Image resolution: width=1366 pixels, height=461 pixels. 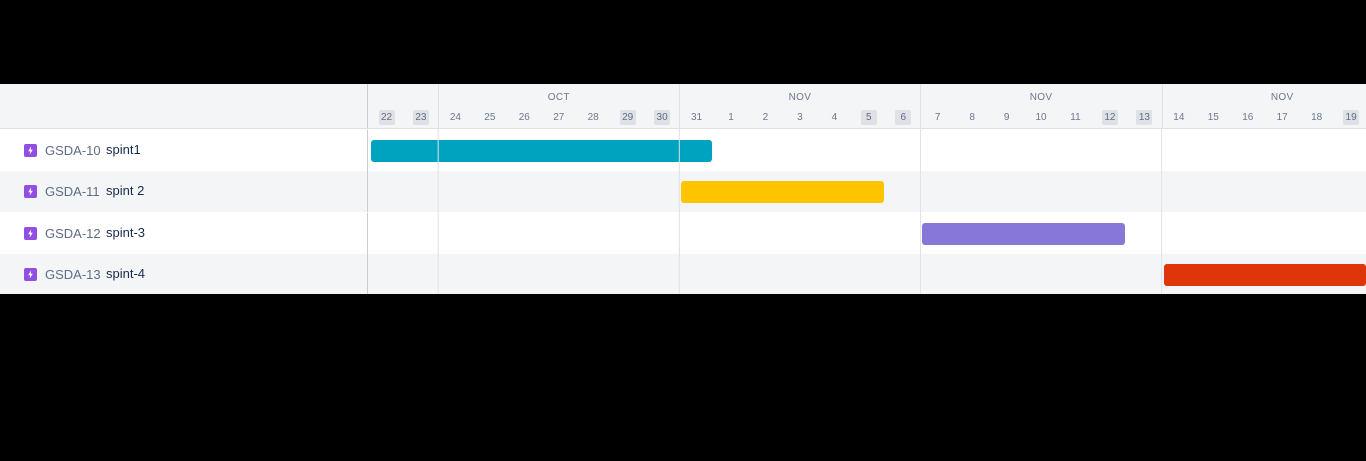 What do you see at coordinates (125, 190) in the screenshot?
I see `issue-summary: spint 2` at bounding box center [125, 190].